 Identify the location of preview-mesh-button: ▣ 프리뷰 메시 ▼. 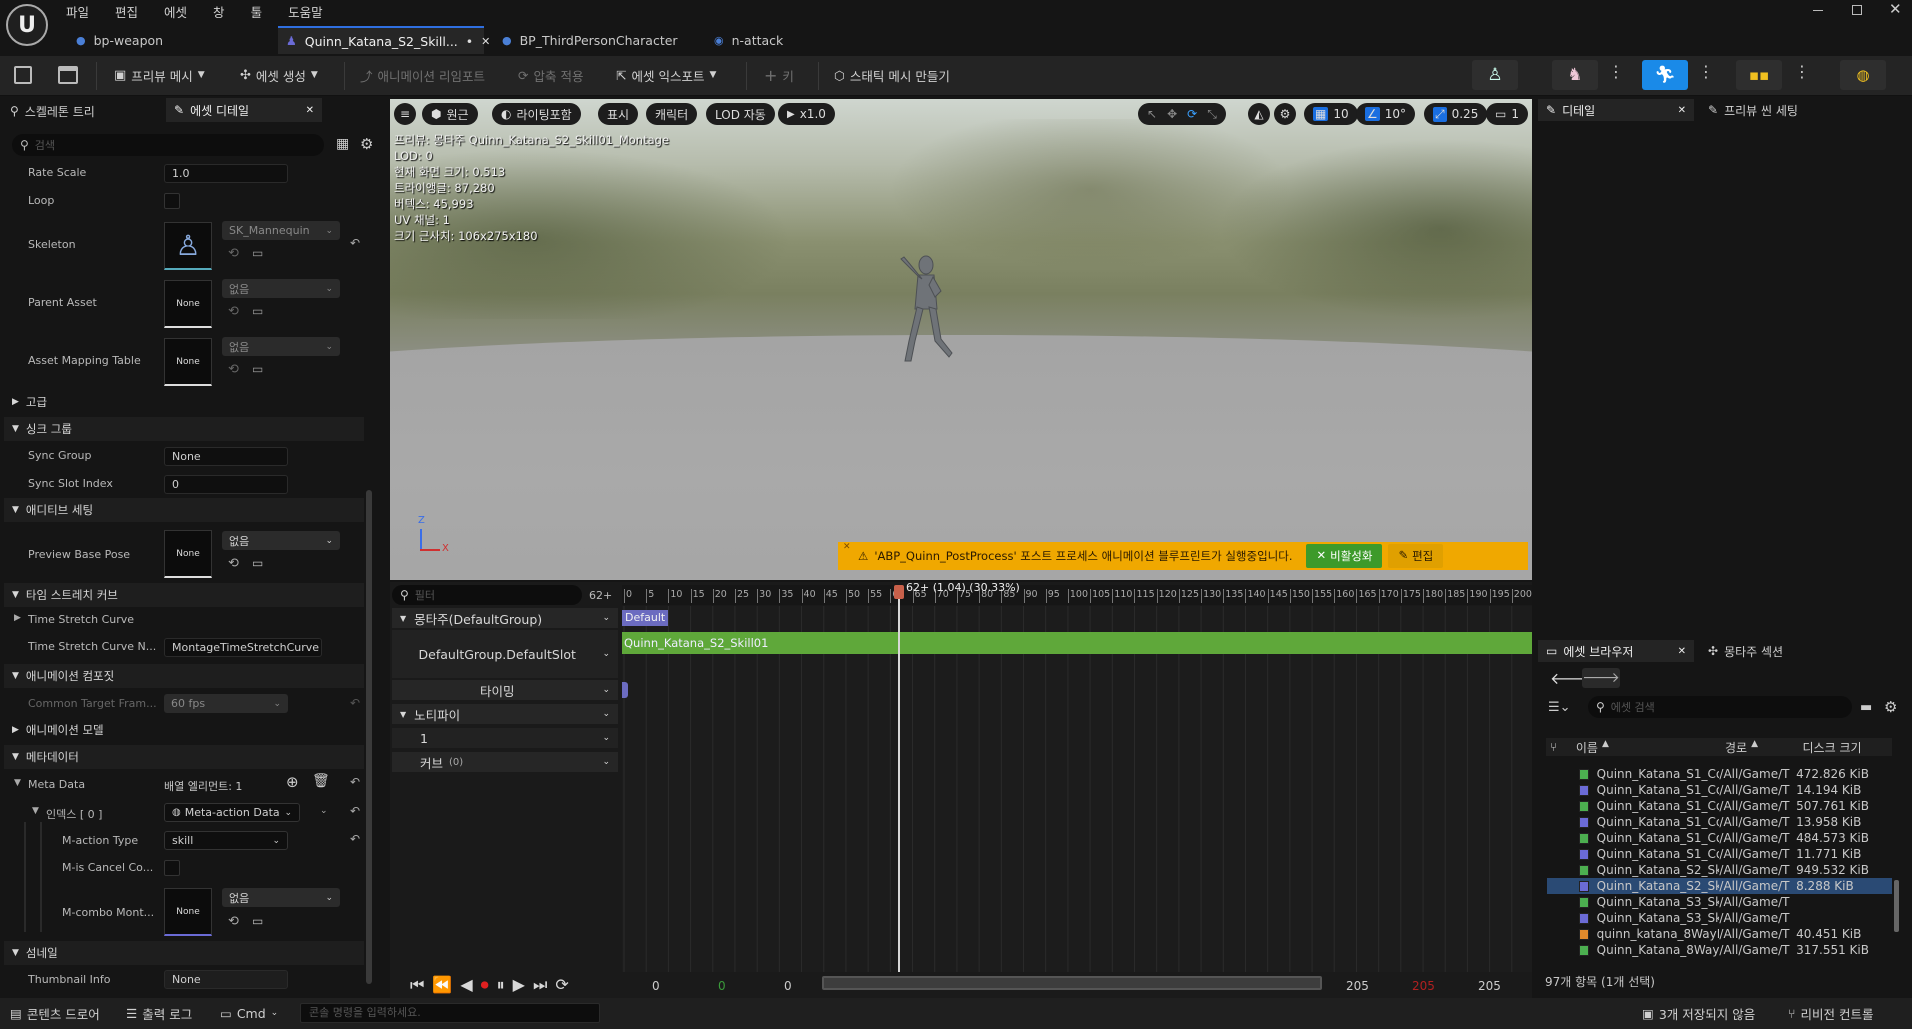
(159, 75).